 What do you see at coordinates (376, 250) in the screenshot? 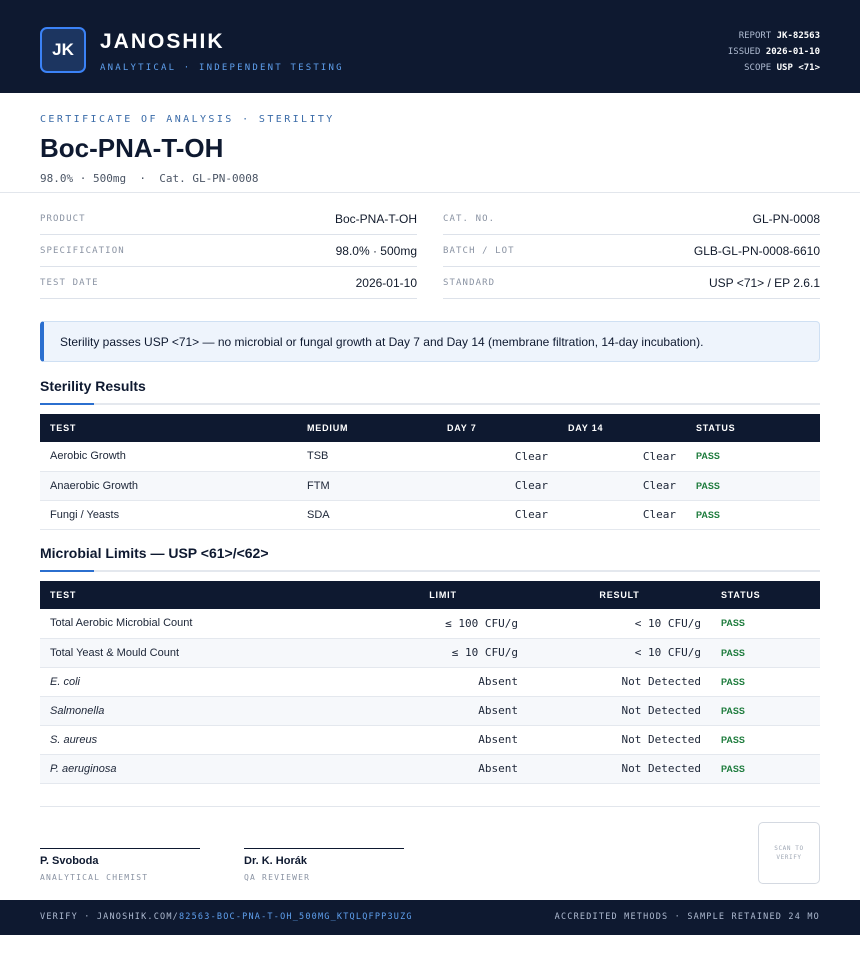
I see `info-value: 98.0% · 500mg` at bounding box center [376, 250].